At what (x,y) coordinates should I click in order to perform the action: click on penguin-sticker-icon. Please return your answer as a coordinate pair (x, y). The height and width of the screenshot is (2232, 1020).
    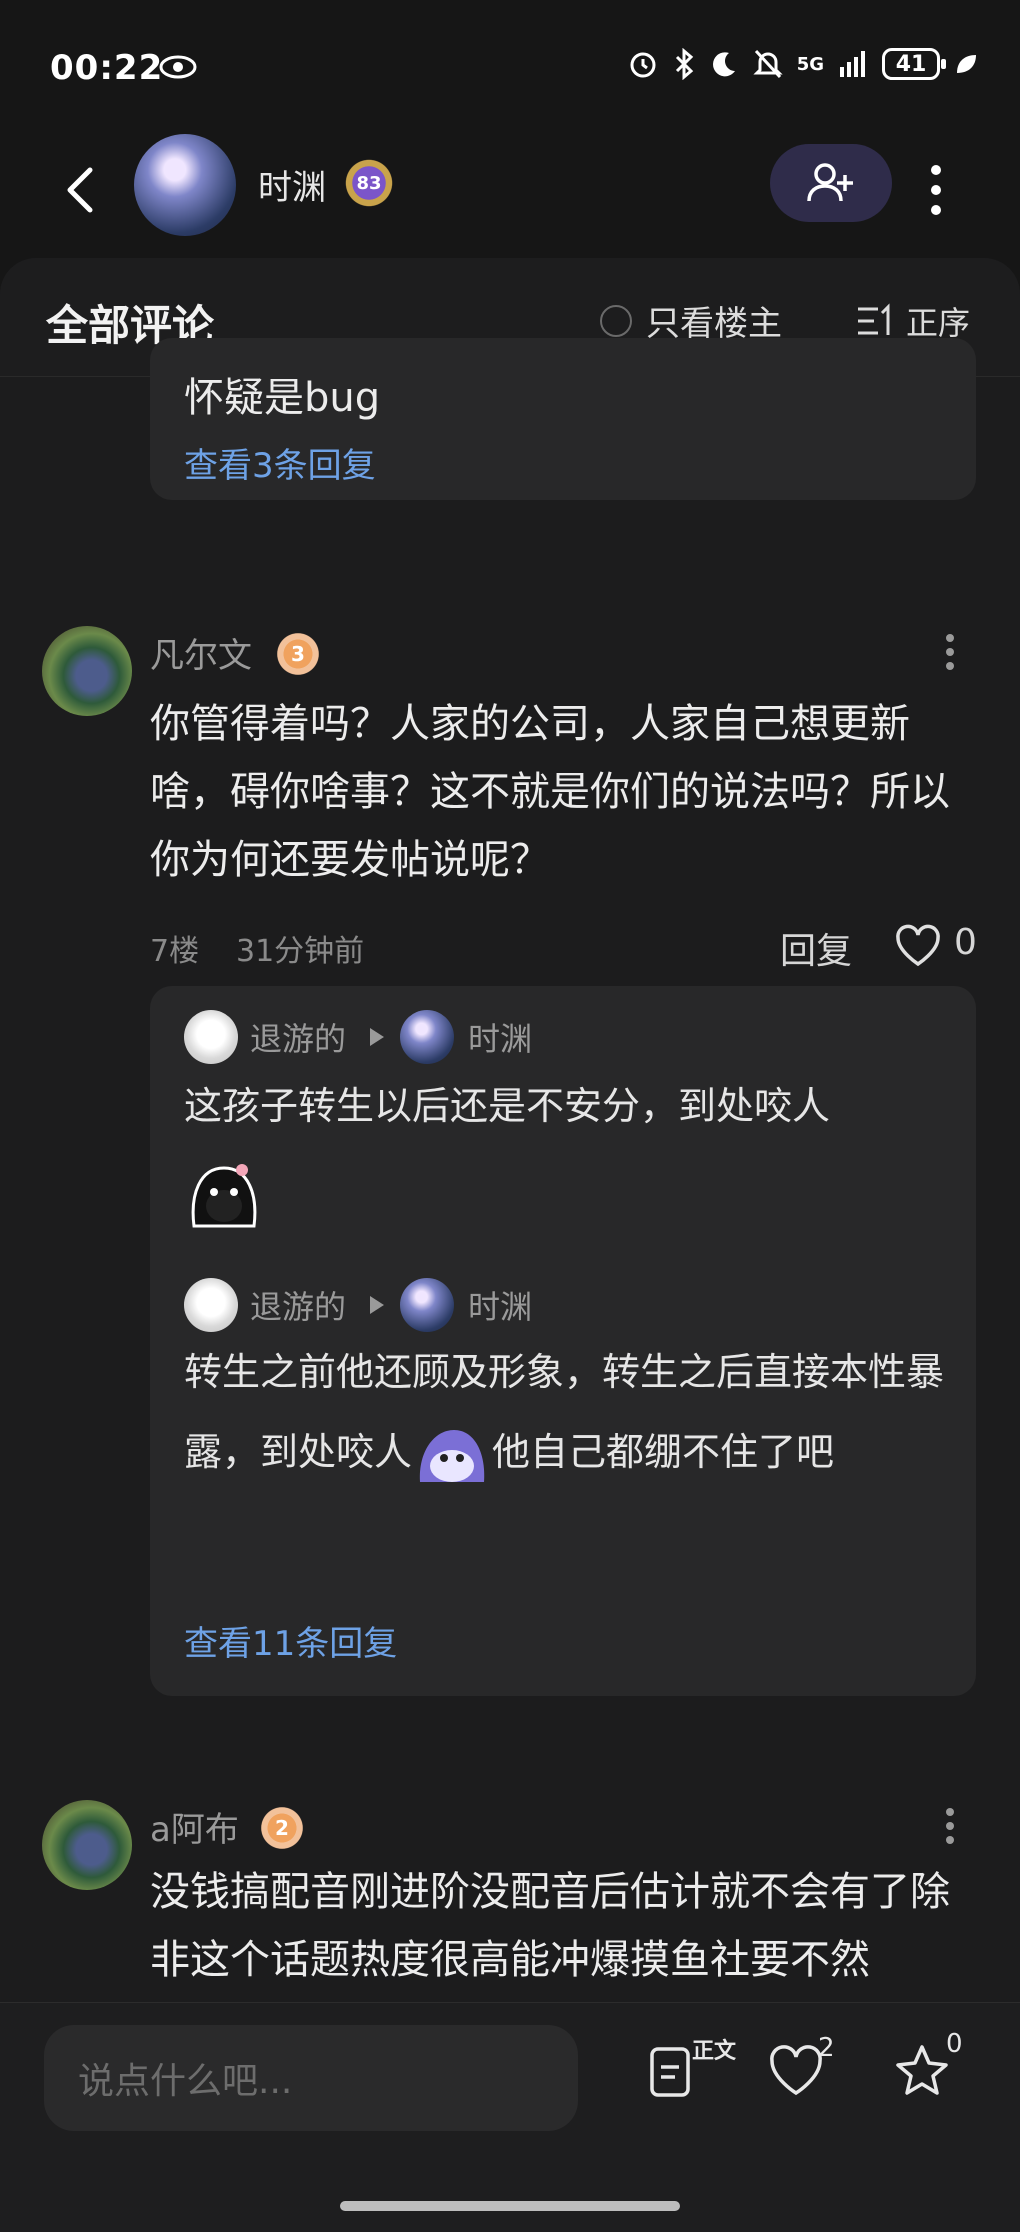
    Looking at the image, I should click on (224, 1196).